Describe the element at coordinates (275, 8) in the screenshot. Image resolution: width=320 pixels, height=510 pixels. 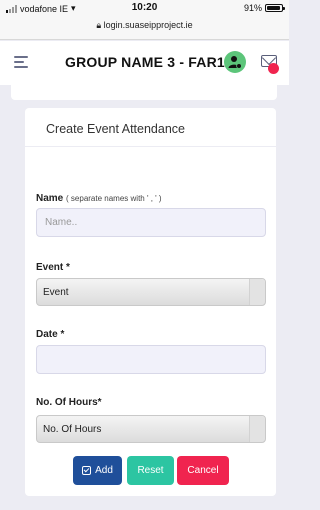
I see `battery-icon` at that location.